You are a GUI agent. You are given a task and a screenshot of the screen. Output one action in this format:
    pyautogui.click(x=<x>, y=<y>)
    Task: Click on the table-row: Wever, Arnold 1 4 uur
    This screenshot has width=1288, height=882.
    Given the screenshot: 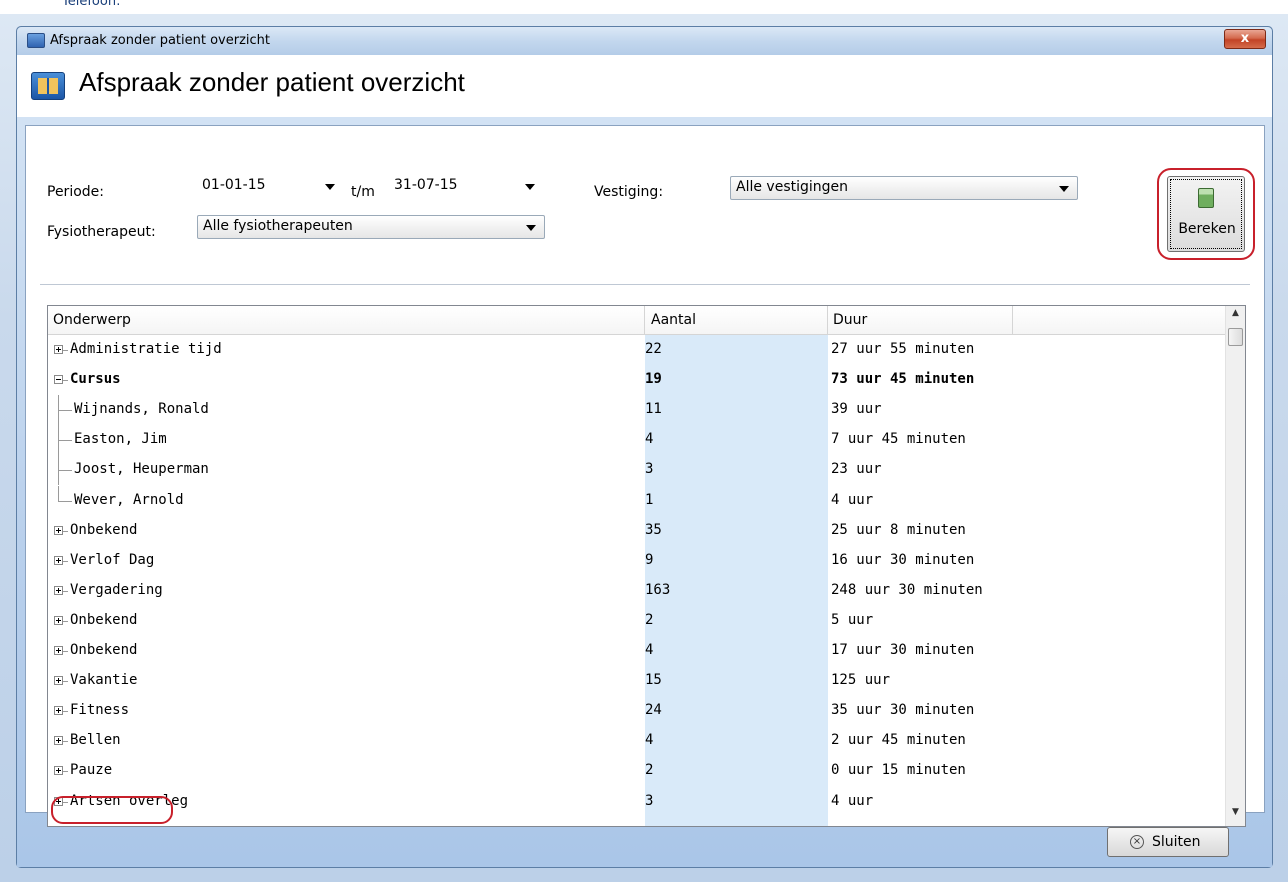 What is the action you would take?
    pyautogui.click(x=637, y=500)
    